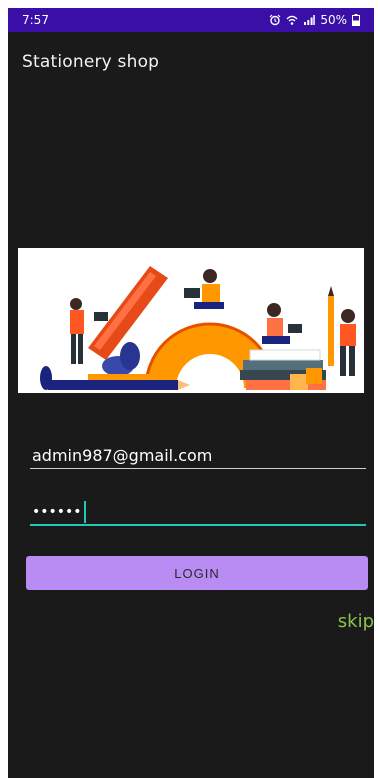  I want to click on skip-link: skip, so click(356, 621).